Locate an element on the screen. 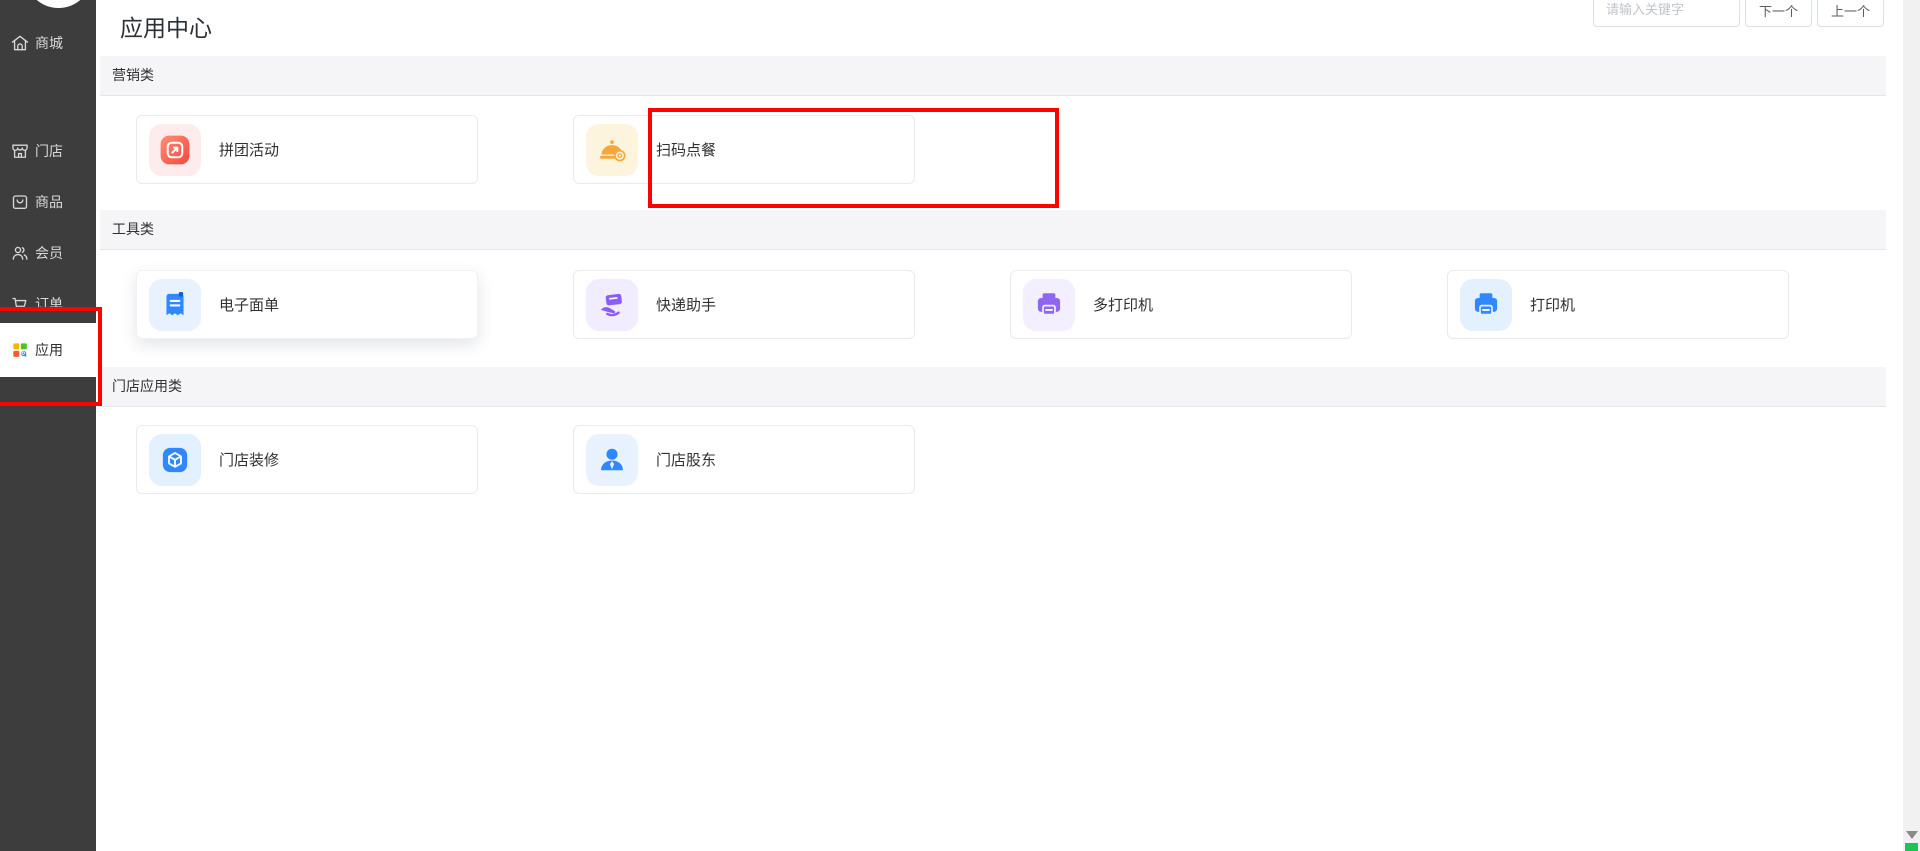  avatar is located at coordinates (58, 4).